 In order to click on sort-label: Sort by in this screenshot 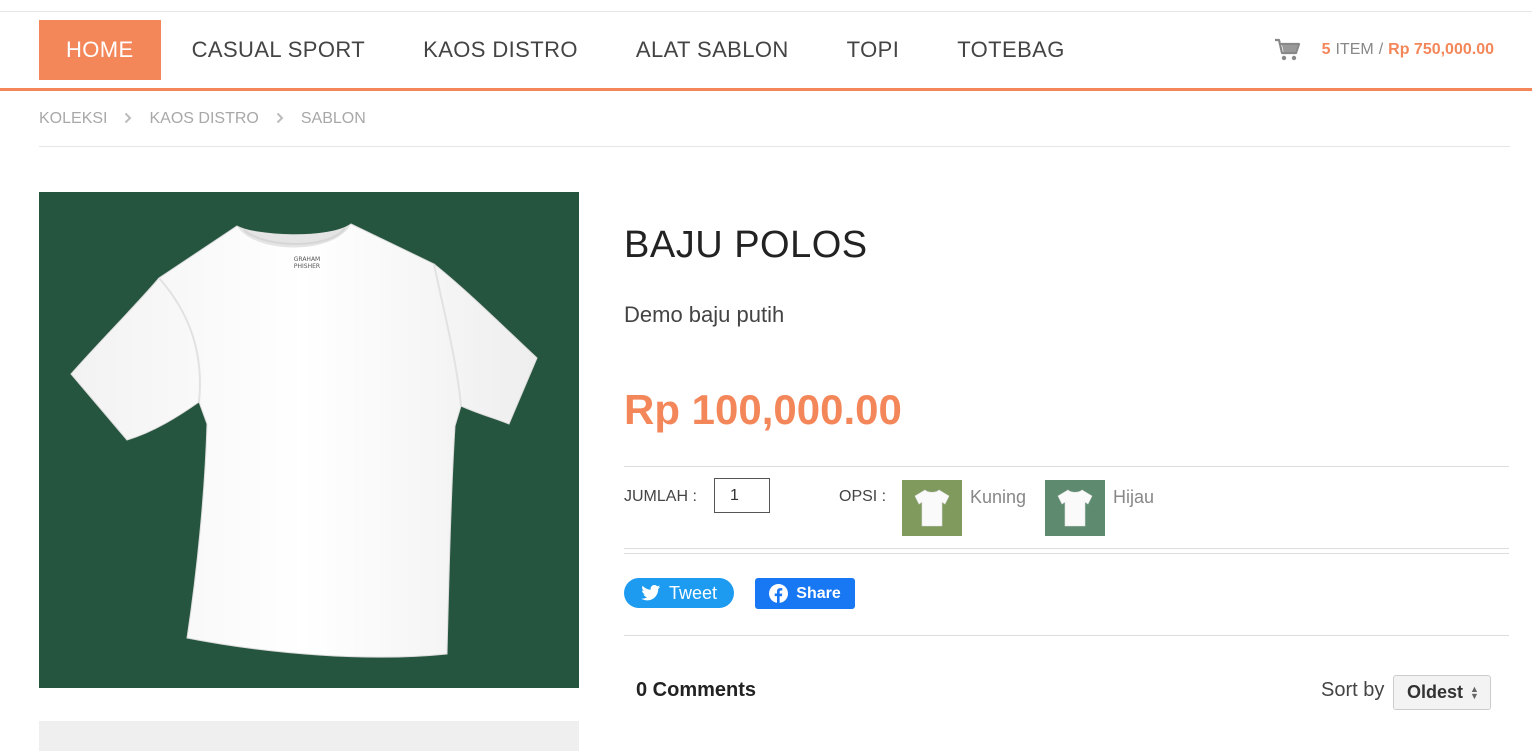, I will do `click(1353, 690)`.